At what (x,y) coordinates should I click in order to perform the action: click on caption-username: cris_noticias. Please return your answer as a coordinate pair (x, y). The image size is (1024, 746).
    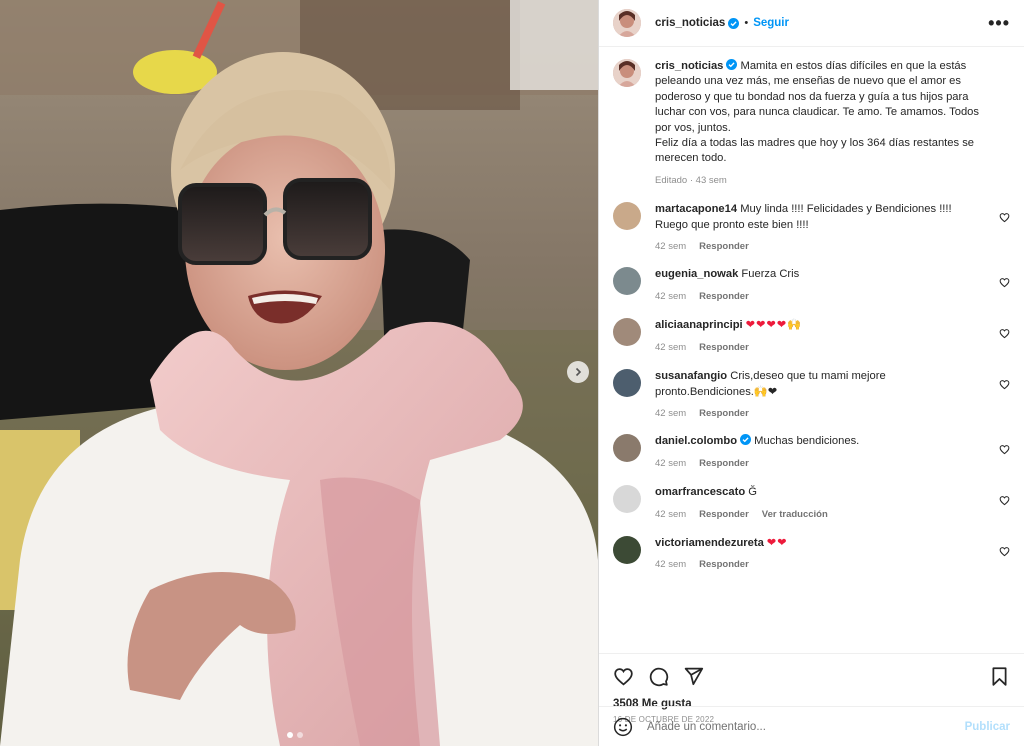
    Looking at the image, I should click on (689, 66).